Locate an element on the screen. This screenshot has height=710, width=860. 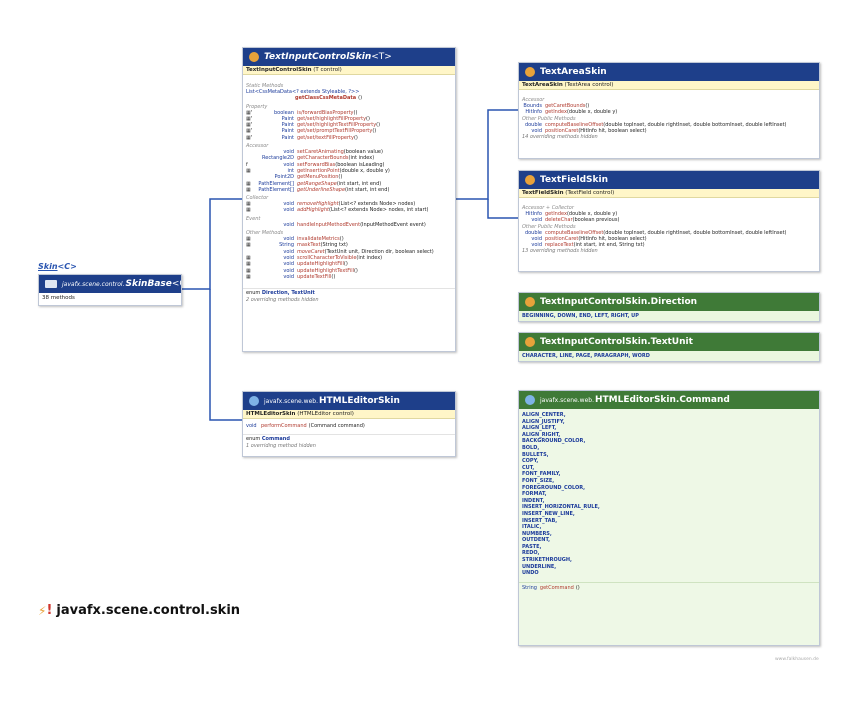
skinbase-package: javafx.scene.control. is located at coordinates (93, 284).